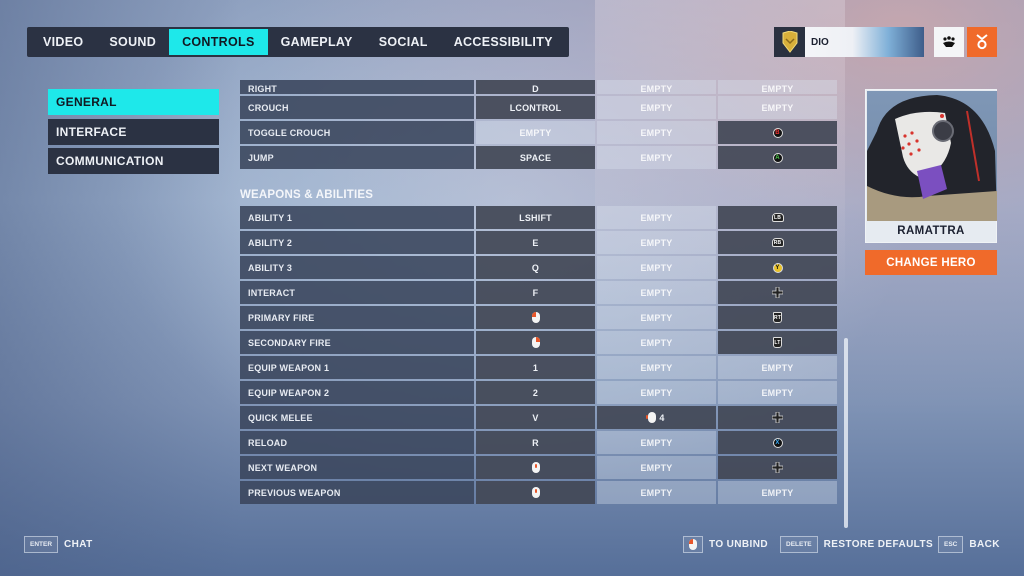 The image size is (1024, 576). Describe the element at coordinates (535, 217) in the screenshot. I see `primary-binding: LSHIFT` at that location.